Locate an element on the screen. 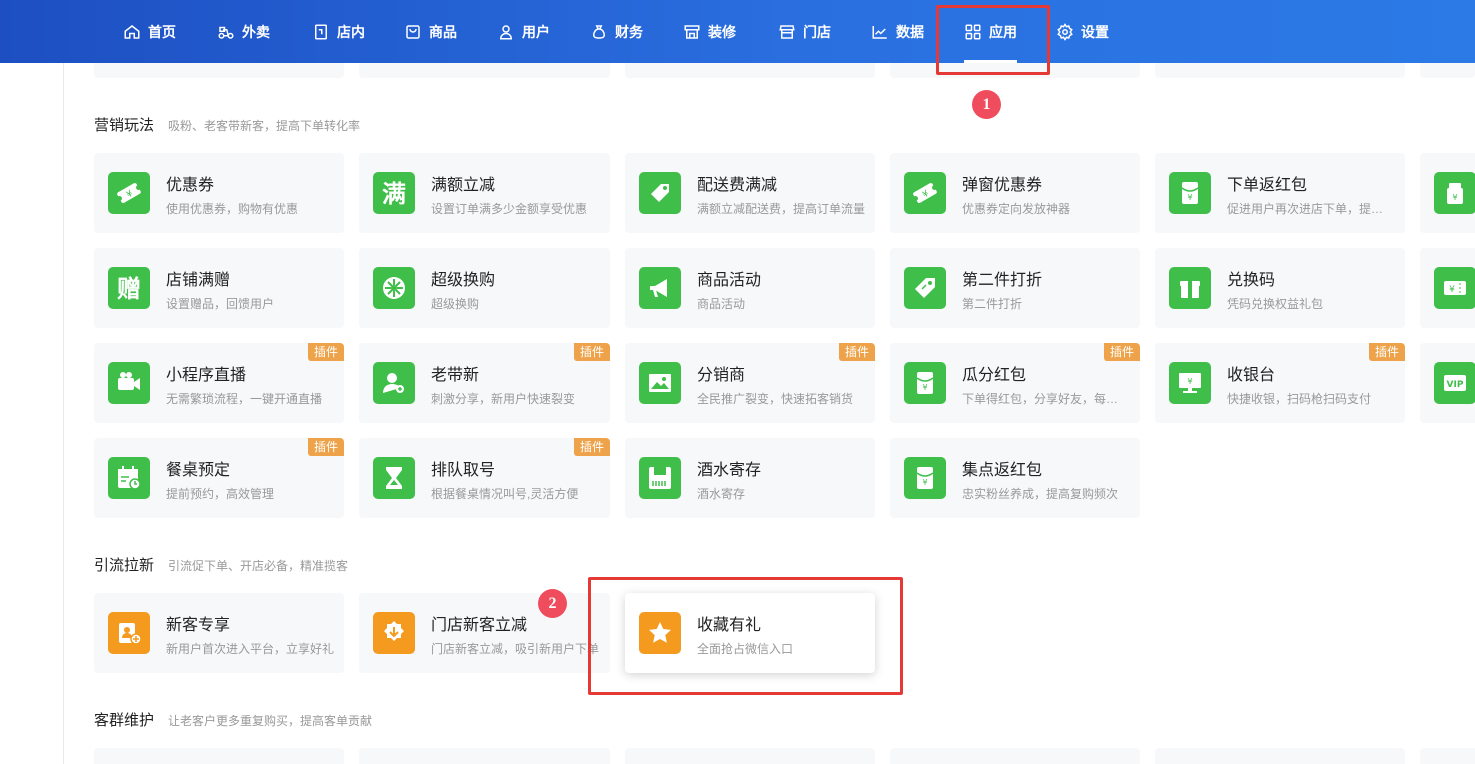 Image resolution: width=1475 pixels, height=764 pixels. gift-bag-icon: ¥ is located at coordinates (1454, 193).